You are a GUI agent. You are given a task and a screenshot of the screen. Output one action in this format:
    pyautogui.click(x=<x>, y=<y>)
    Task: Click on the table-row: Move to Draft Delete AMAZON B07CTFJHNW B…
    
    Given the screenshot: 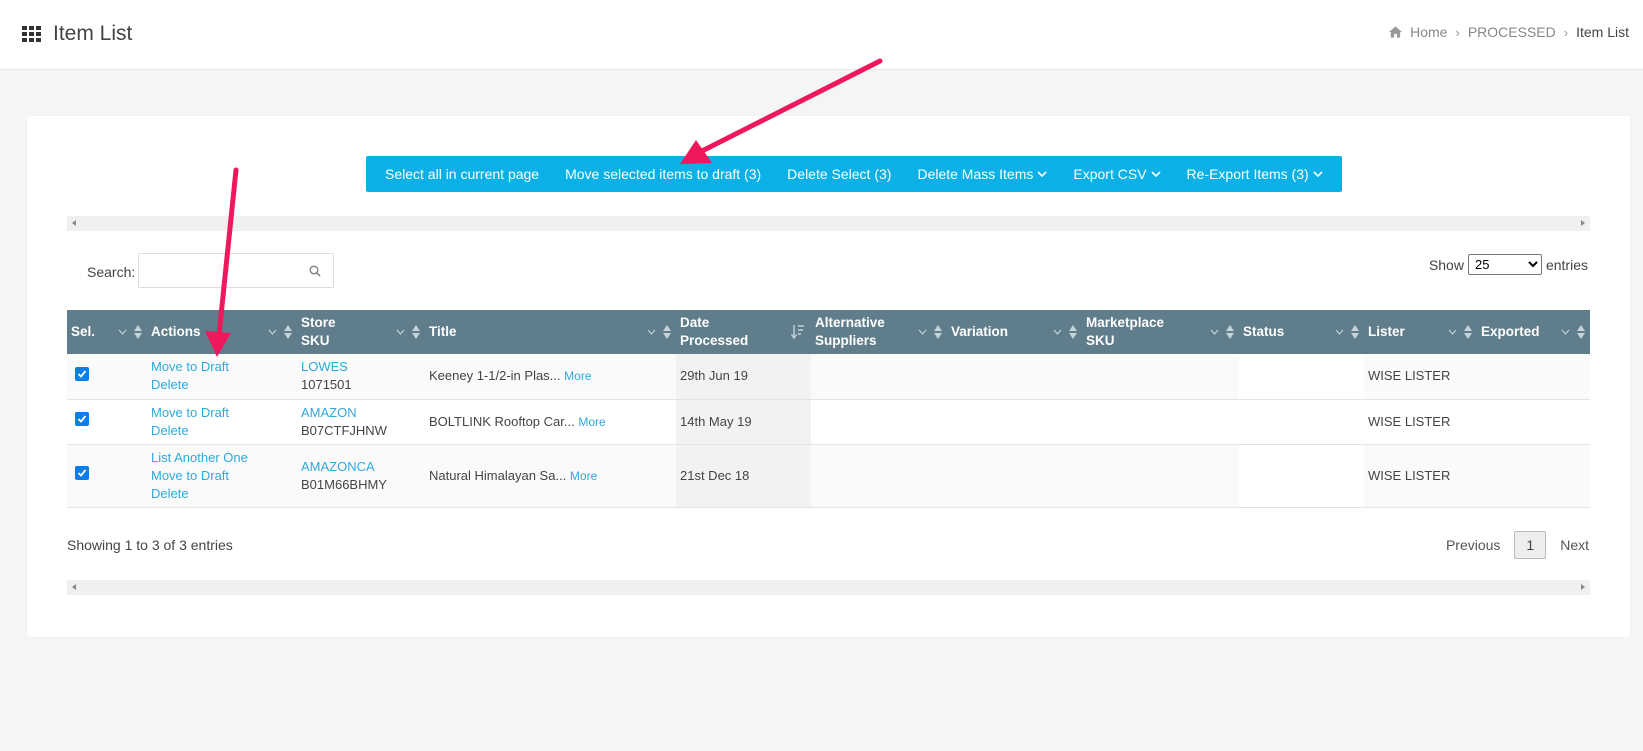 What is the action you would take?
    pyautogui.click(x=828, y=422)
    